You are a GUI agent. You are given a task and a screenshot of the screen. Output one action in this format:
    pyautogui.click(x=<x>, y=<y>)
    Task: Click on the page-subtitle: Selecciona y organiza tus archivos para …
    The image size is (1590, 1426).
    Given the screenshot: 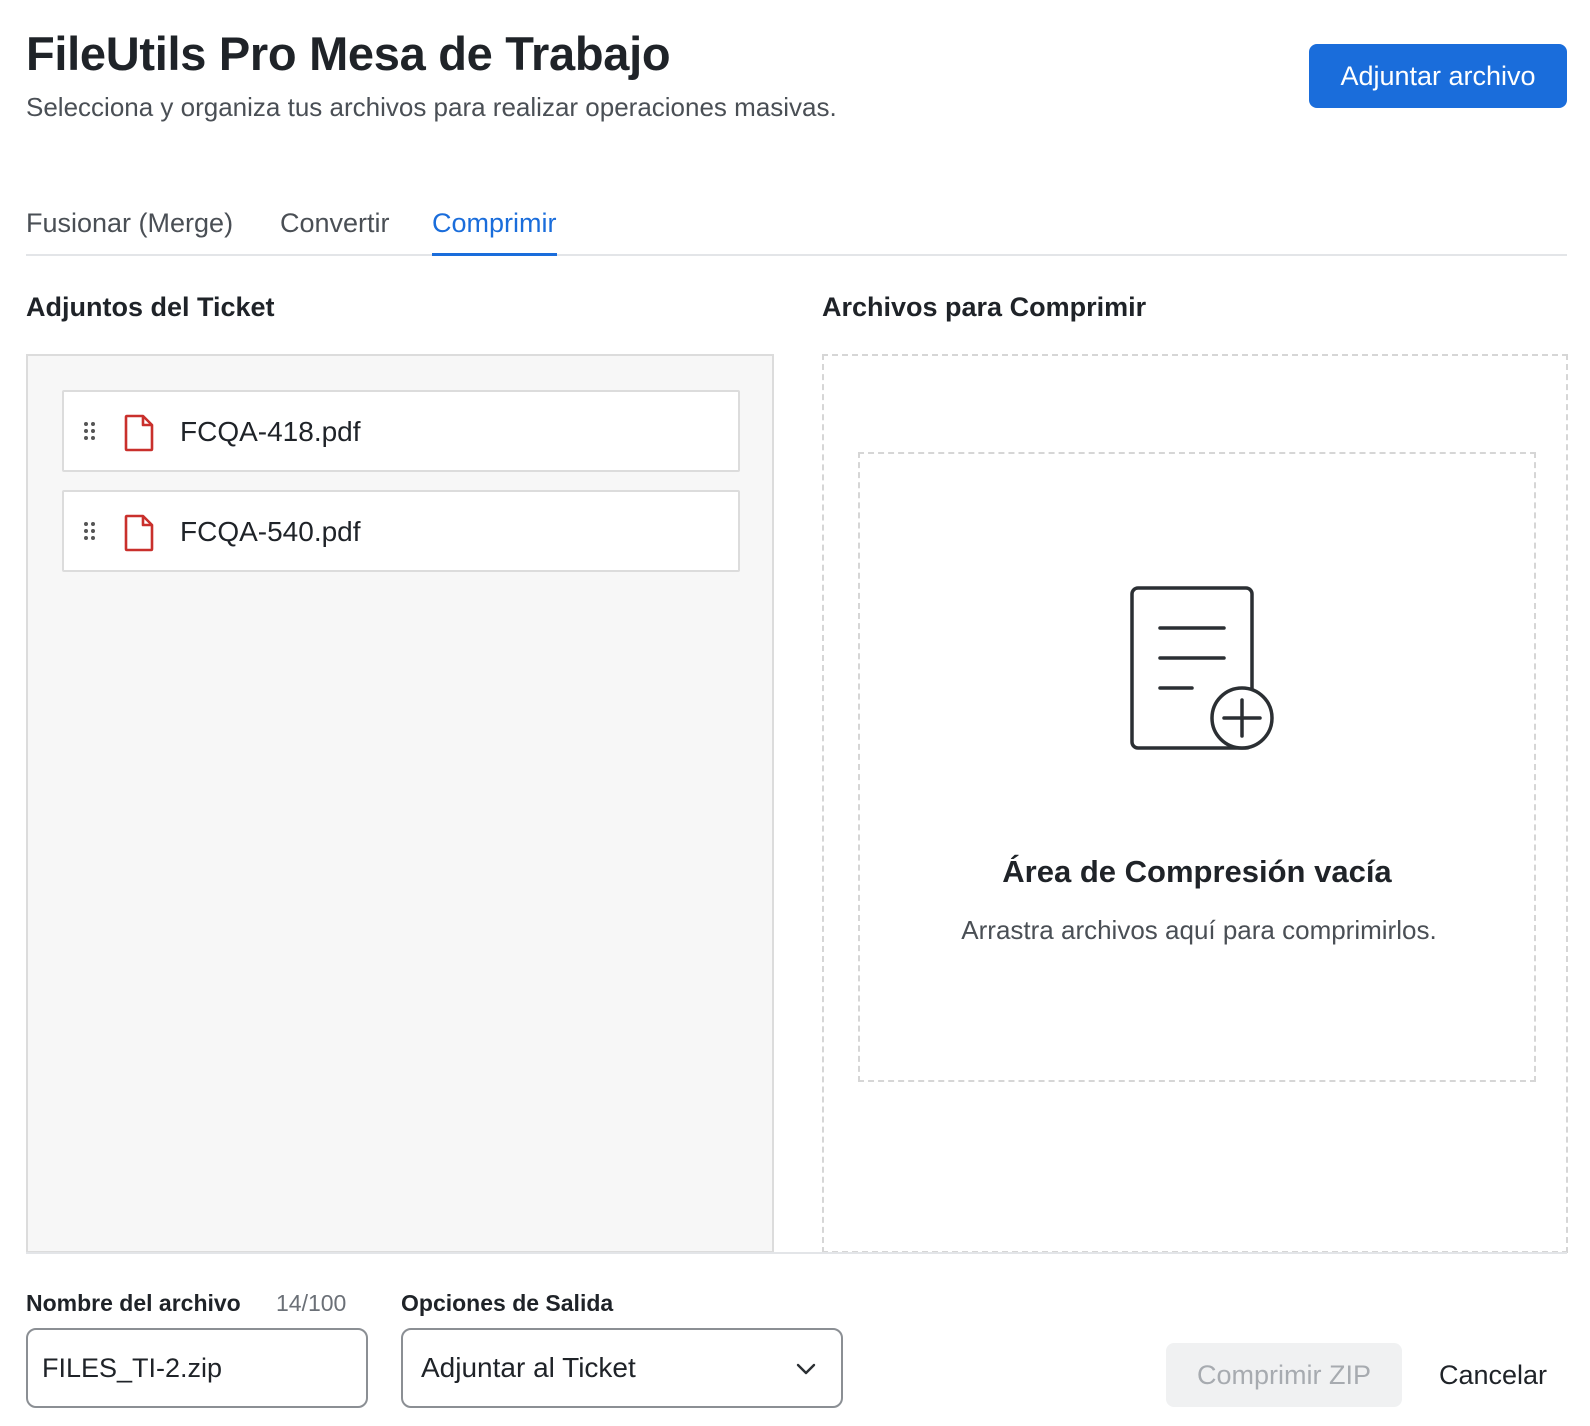 What is the action you would take?
    pyautogui.click(x=431, y=107)
    